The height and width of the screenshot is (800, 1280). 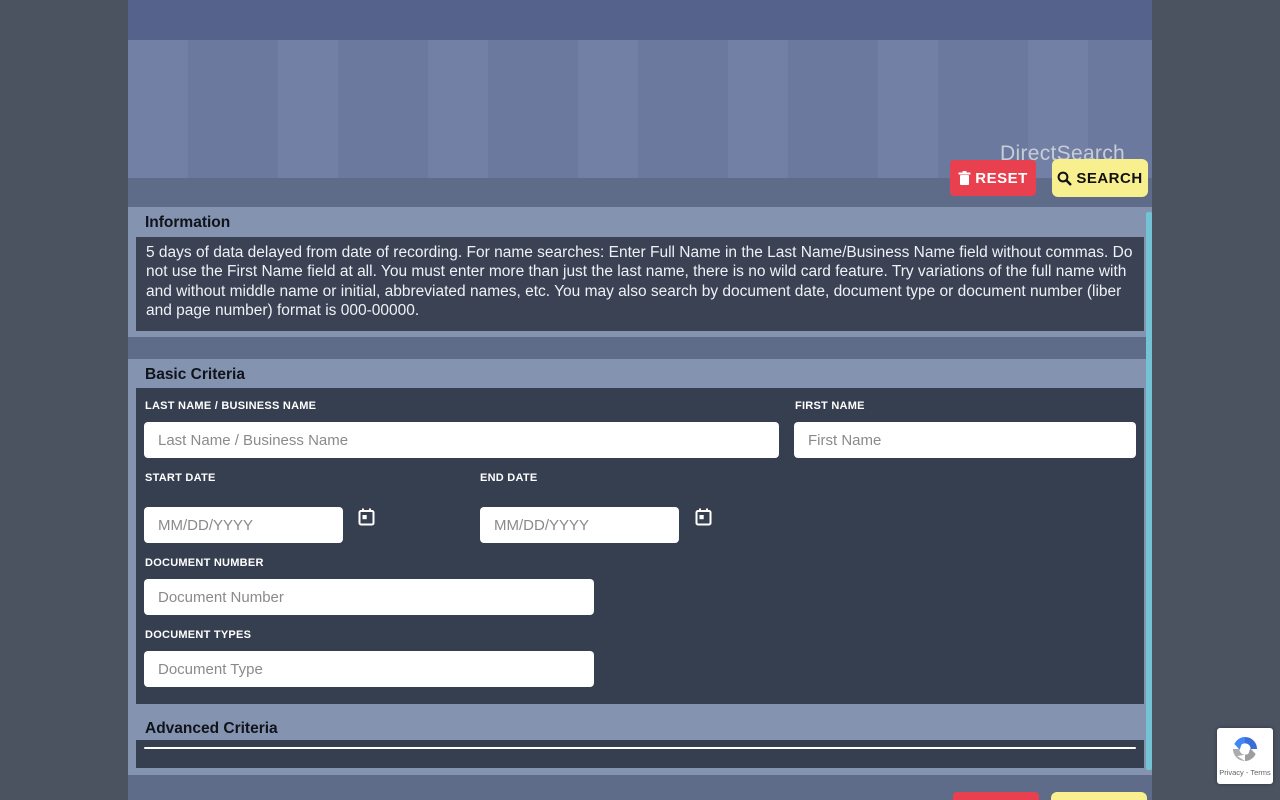 I want to click on recaptcha-privacy-terms: Privacy - Terms, so click(x=1245, y=772).